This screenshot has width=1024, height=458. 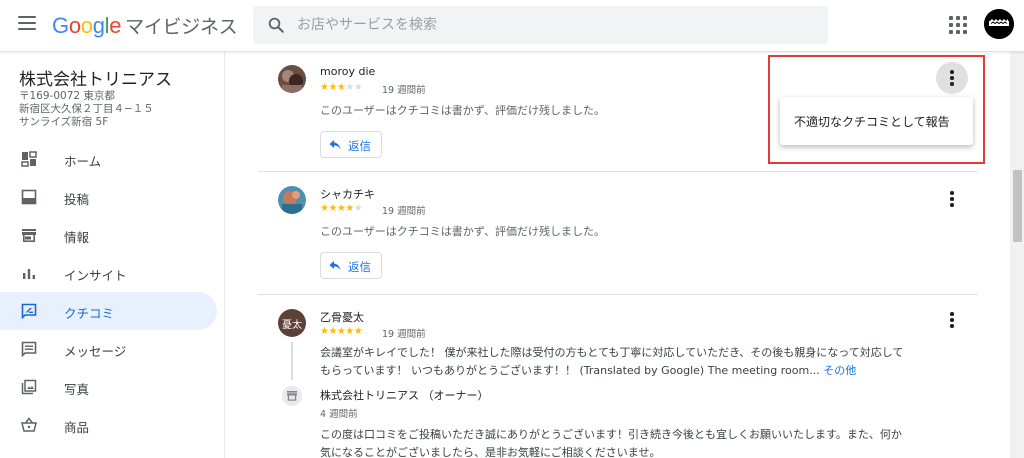 I want to click on reviewer-name: シャカチキ, so click(x=347, y=194).